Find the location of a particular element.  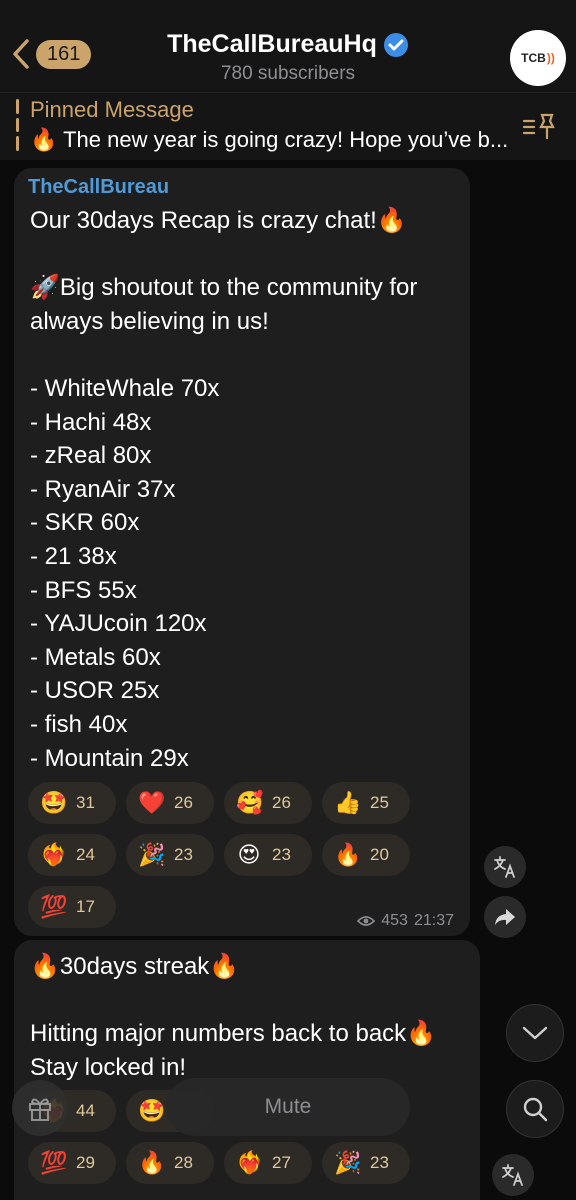

subscriber-count: 780 subscribers is located at coordinates (288, 73).